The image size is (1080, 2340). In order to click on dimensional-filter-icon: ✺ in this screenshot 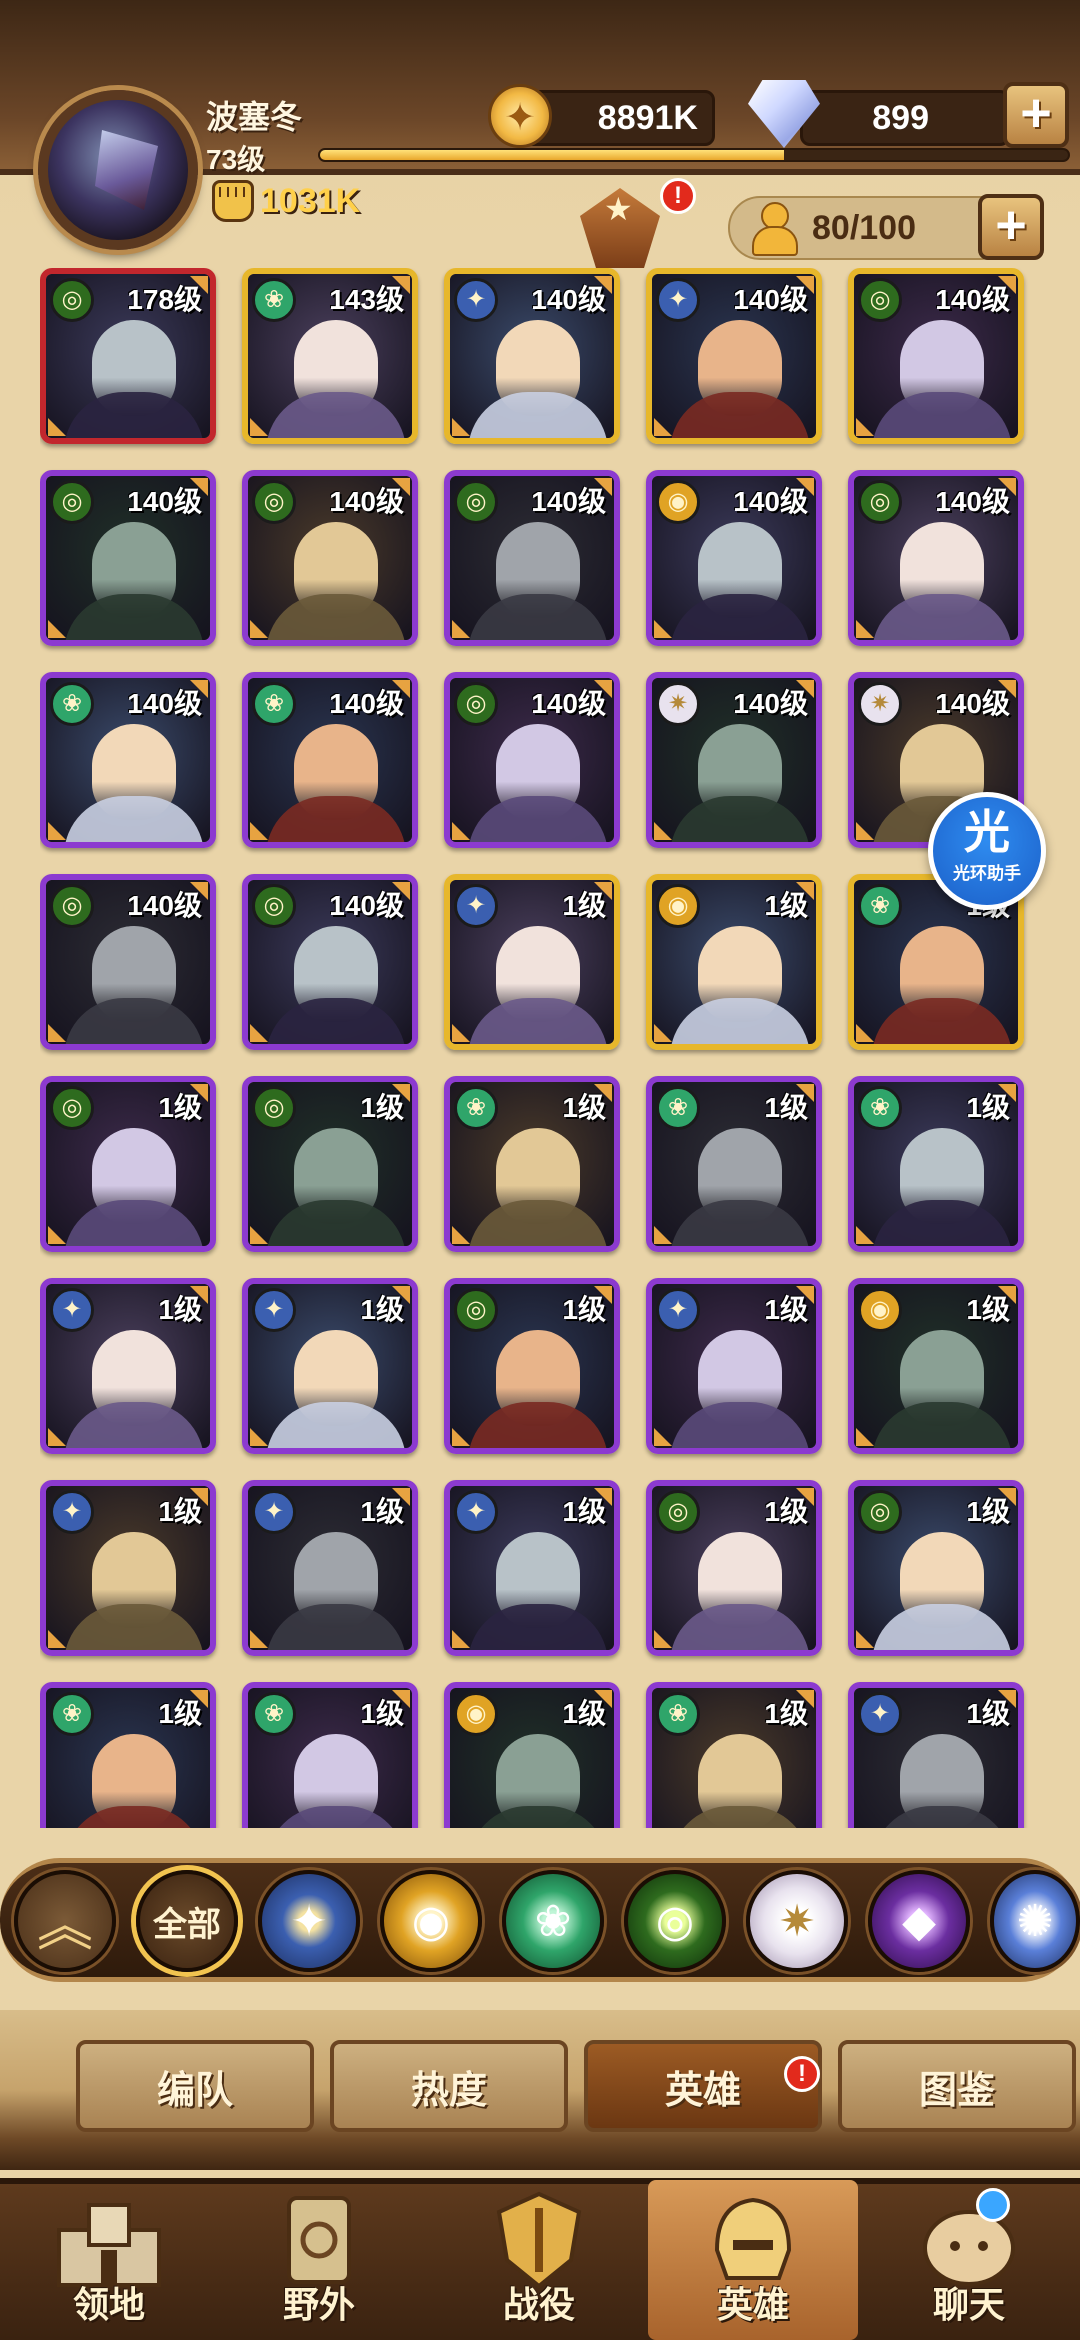, I will do `click(1035, 1921)`.